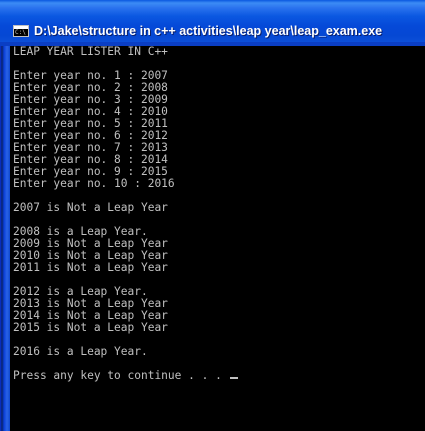 This screenshot has height=431, width=425. Describe the element at coordinates (121, 375) in the screenshot. I see `console-prompt-line: Press any key to continue . . .` at that location.